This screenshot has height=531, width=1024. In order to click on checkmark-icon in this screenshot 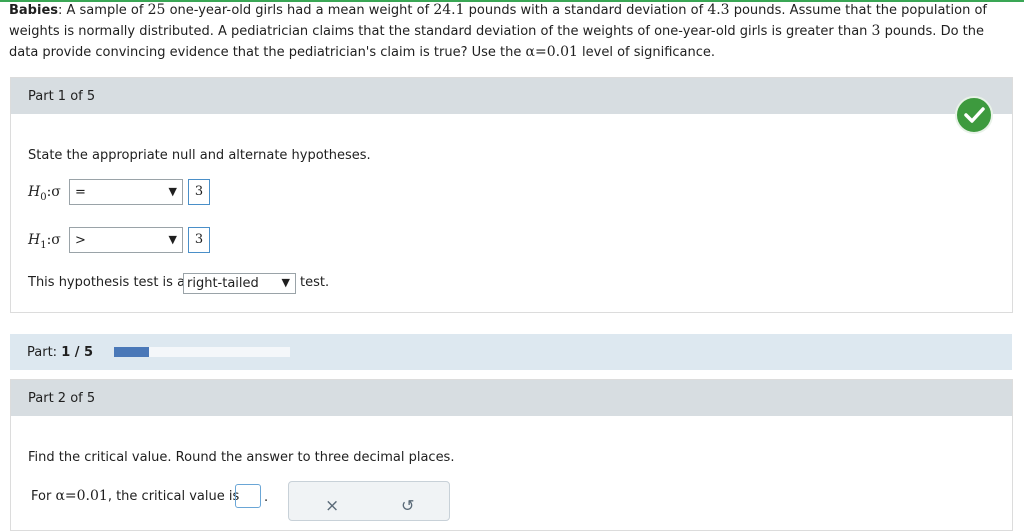, I will do `click(974, 115)`.